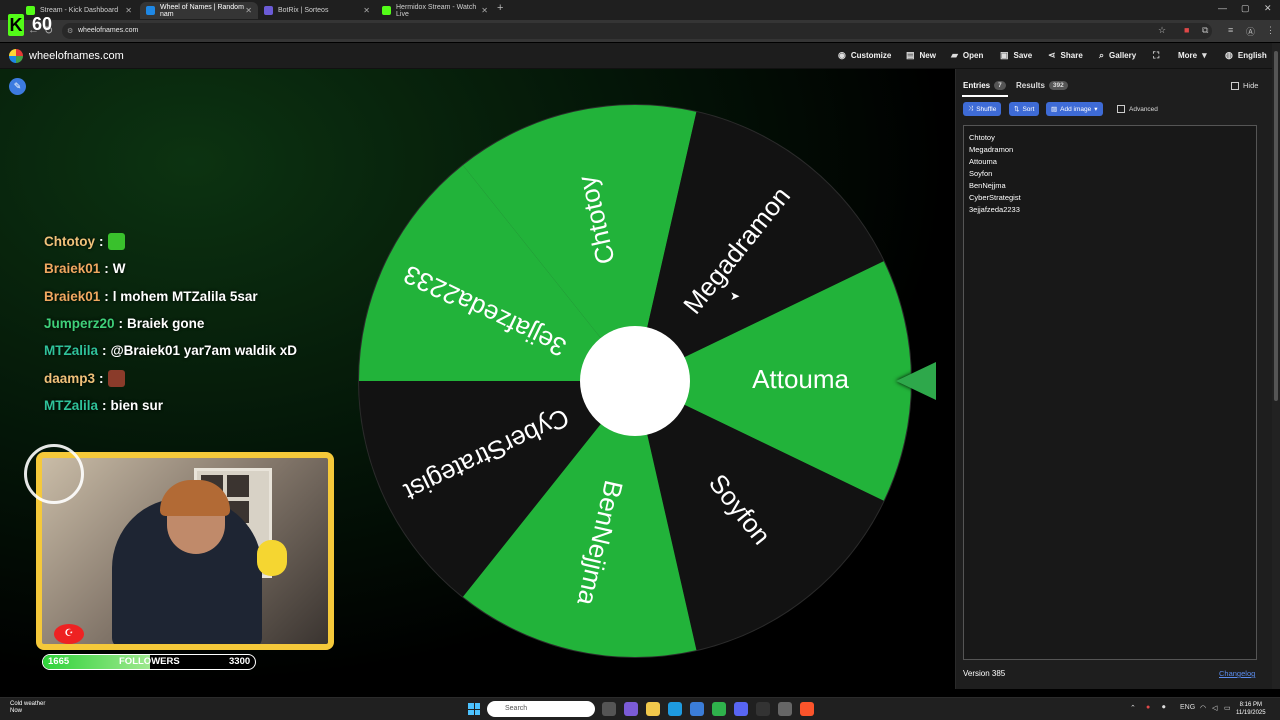 Image resolution: width=1280 pixels, height=720 pixels. Describe the element at coordinates (1203, 708) in the screenshot. I see `wifi-icon: ◠` at that location.